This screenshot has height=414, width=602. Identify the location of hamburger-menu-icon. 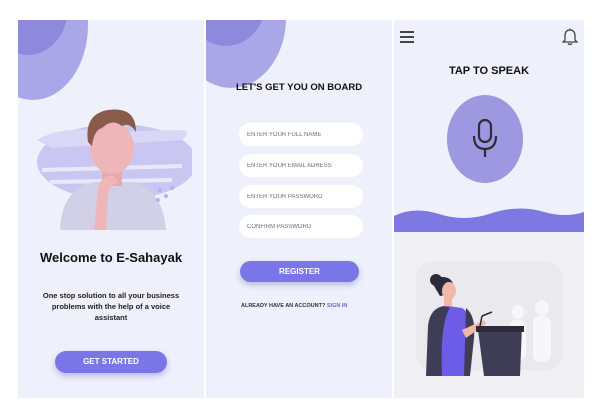
(407, 37).